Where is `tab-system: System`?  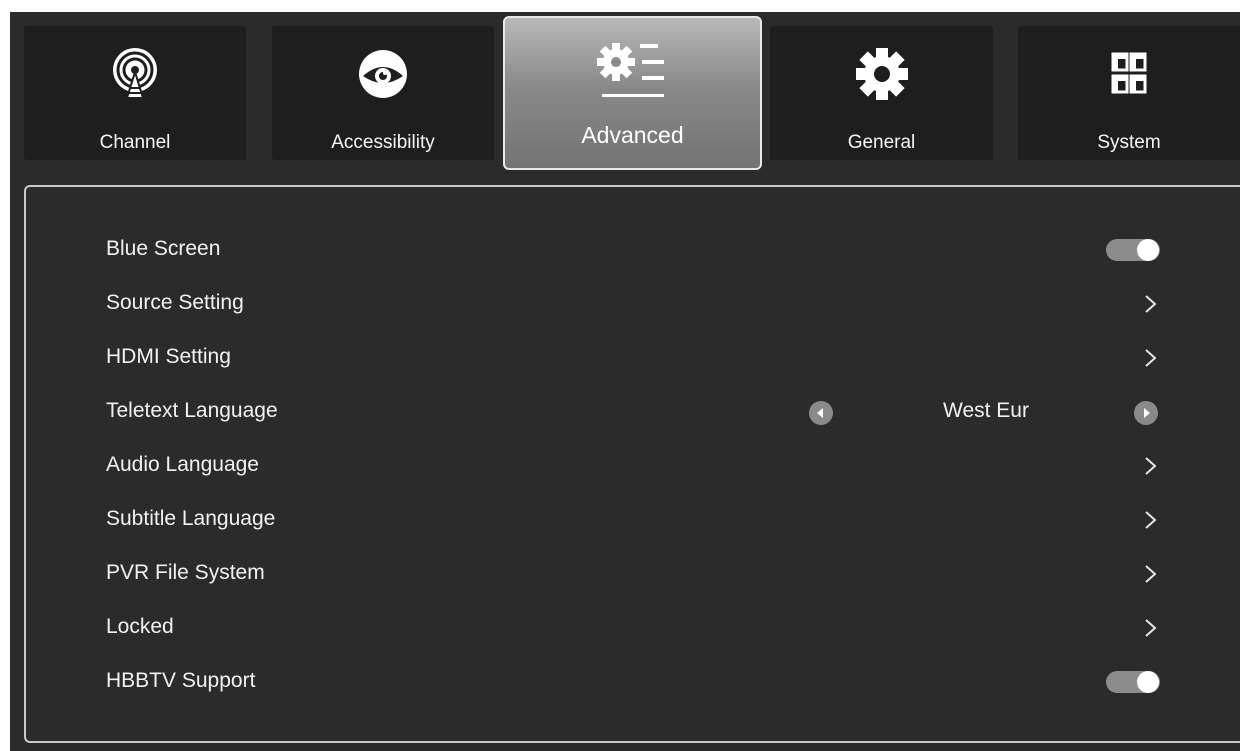
tab-system: System is located at coordinates (1129, 93).